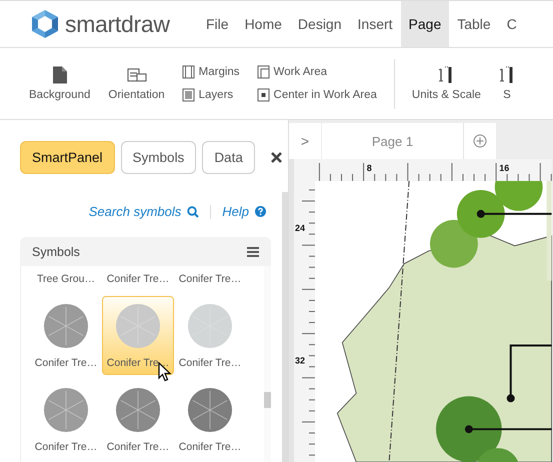 Image resolution: width=553 pixels, height=462 pixels. What do you see at coordinates (188, 95) in the screenshot?
I see `work-area-icon` at bounding box center [188, 95].